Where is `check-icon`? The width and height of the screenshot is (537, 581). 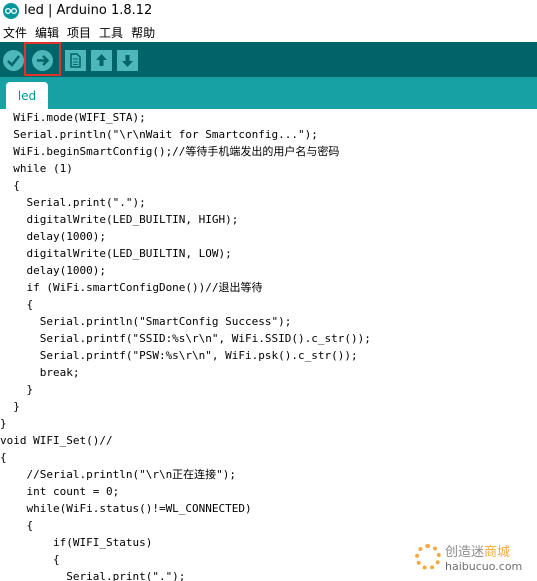 check-icon is located at coordinates (13, 61).